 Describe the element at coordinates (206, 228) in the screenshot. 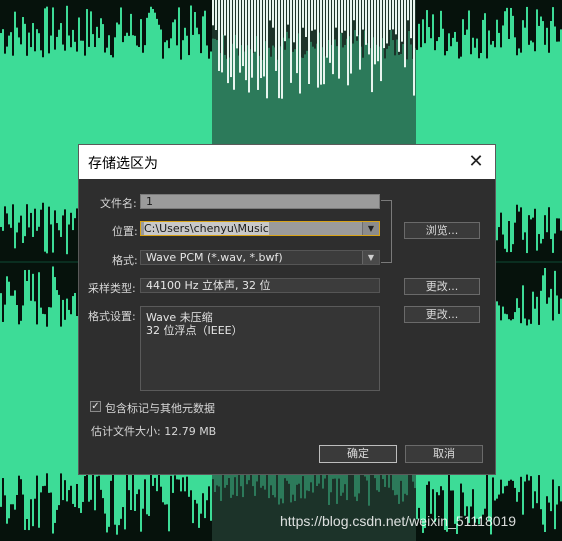

I see `location-value: C:\Users\chenyu\Music` at that location.